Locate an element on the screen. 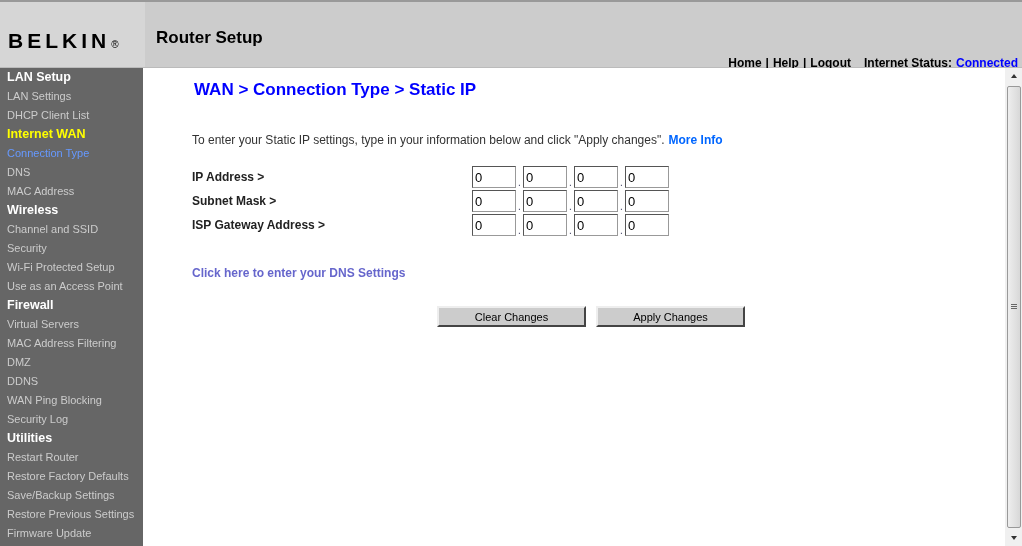 The width and height of the screenshot is (1022, 546). sidebar-section: LAN Setup is located at coordinates (71, 77).